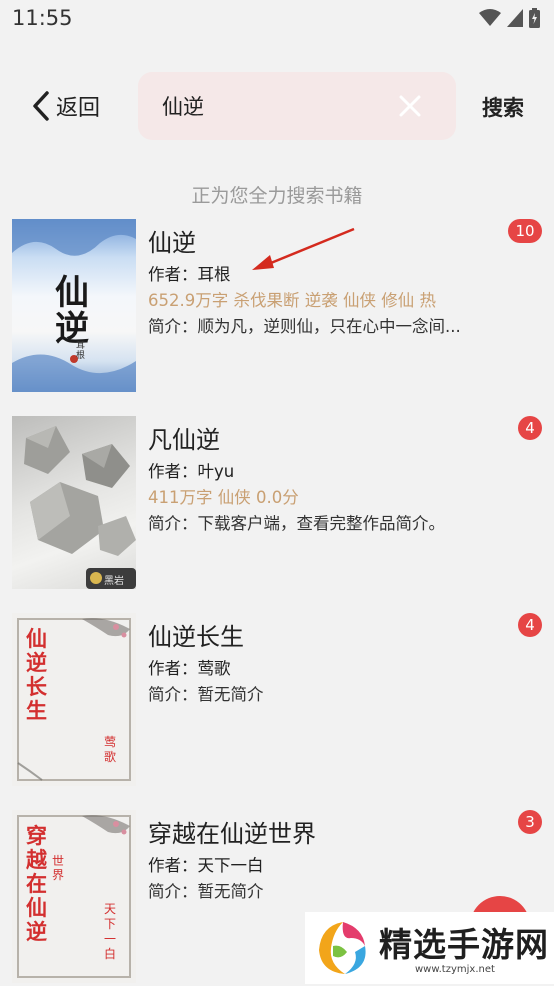  Describe the element at coordinates (206, 865) in the screenshot. I see `book-author: 作者：天下一白` at that location.